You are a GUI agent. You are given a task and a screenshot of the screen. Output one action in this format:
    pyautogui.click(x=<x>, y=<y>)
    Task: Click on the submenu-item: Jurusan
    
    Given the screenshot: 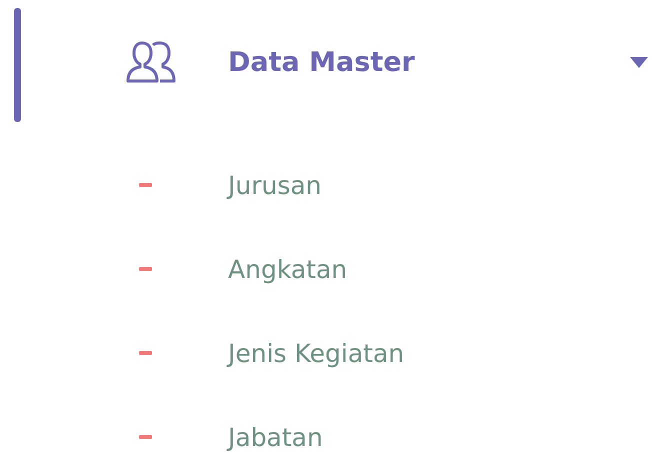 What is the action you would take?
    pyautogui.click(x=275, y=185)
    